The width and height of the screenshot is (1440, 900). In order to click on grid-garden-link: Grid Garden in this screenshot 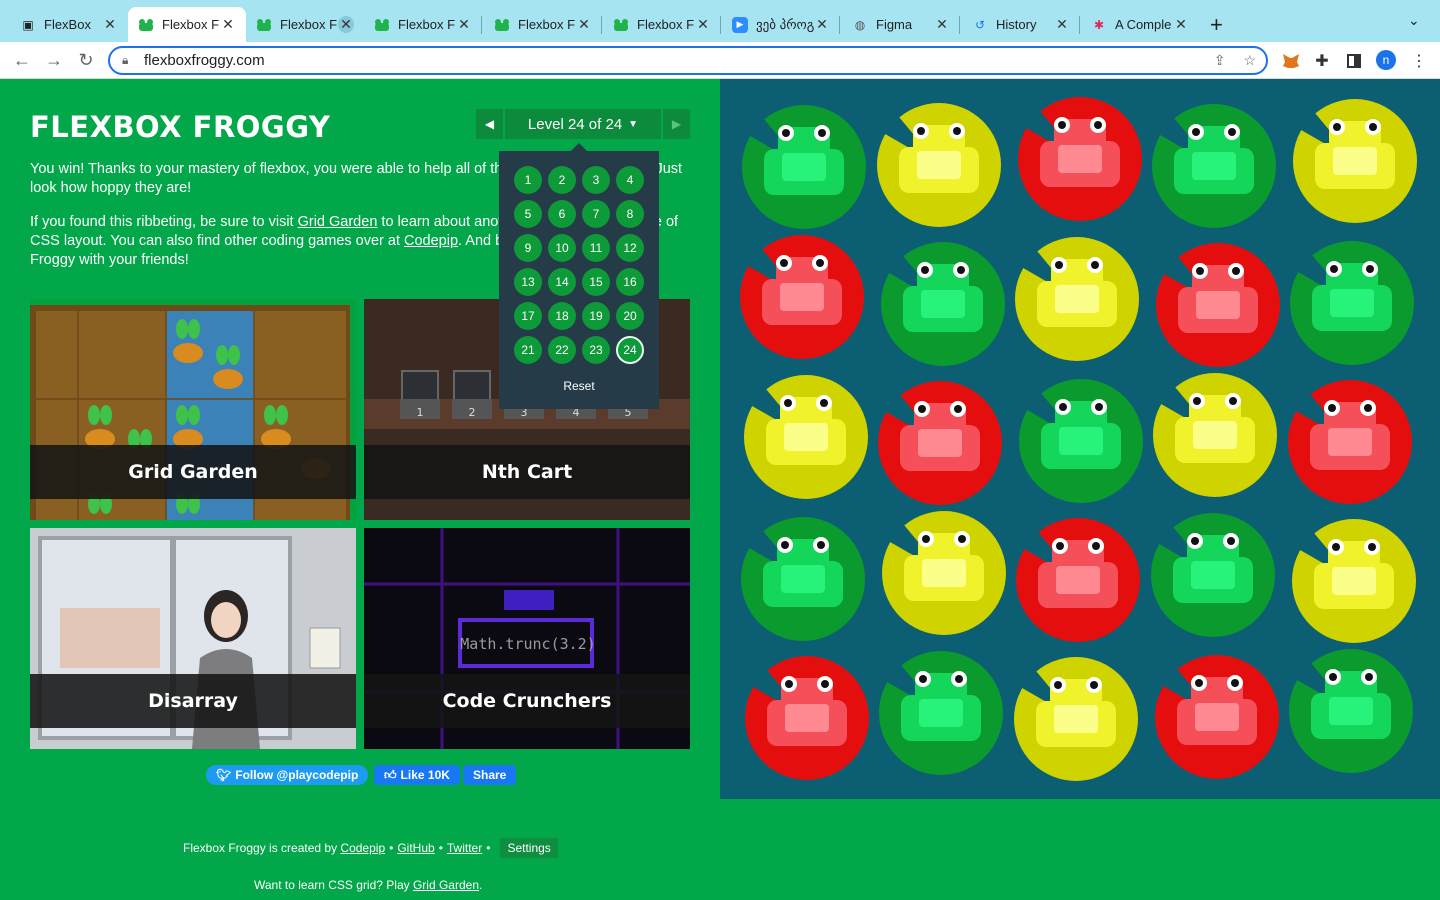, I will do `click(338, 222)`.